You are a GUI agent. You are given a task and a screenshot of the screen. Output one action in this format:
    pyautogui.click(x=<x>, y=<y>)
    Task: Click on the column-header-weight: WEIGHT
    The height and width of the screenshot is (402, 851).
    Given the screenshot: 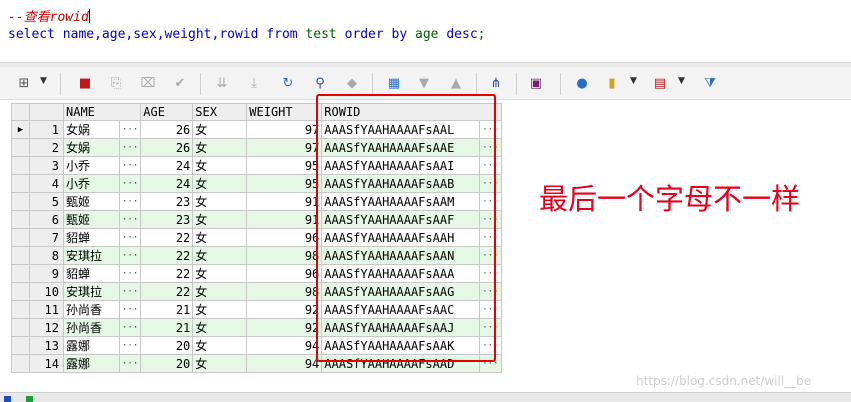 What is the action you would take?
    pyautogui.click(x=284, y=112)
    